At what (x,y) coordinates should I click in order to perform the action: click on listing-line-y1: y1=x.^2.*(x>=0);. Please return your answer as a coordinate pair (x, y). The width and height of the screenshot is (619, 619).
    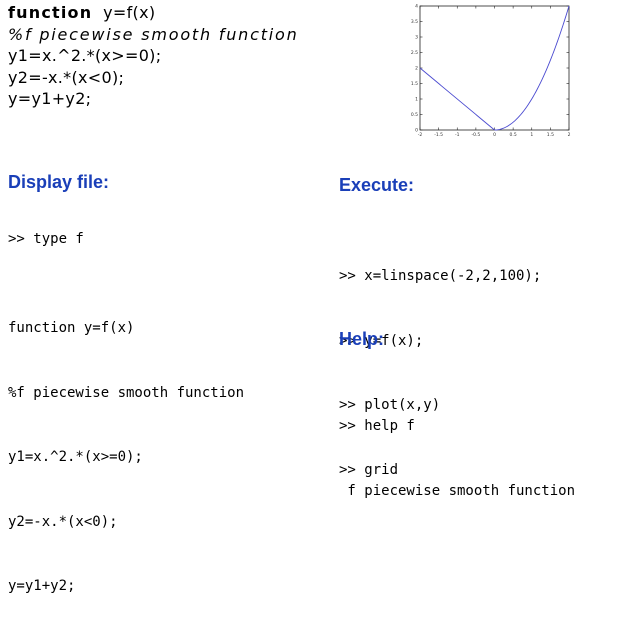
    Looking at the image, I should click on (126, 458).